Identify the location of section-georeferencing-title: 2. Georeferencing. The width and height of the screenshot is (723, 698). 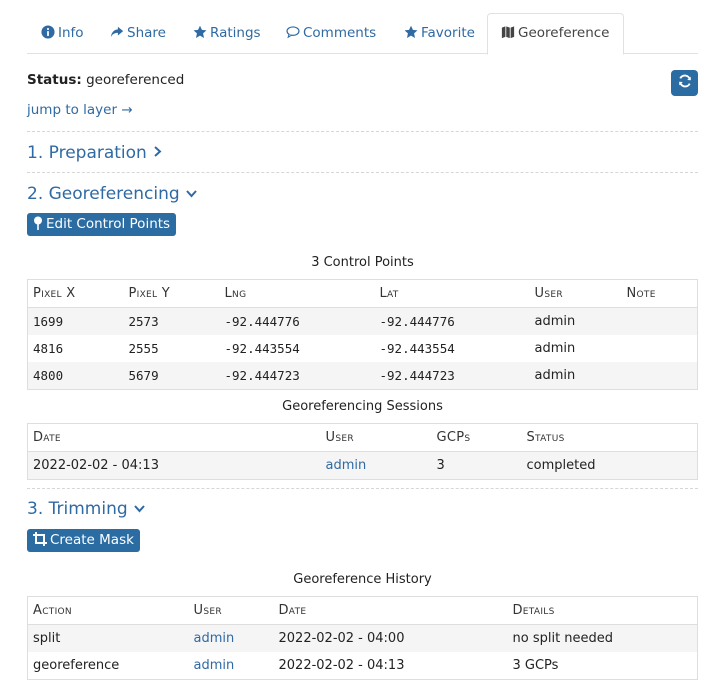
(103, 194).